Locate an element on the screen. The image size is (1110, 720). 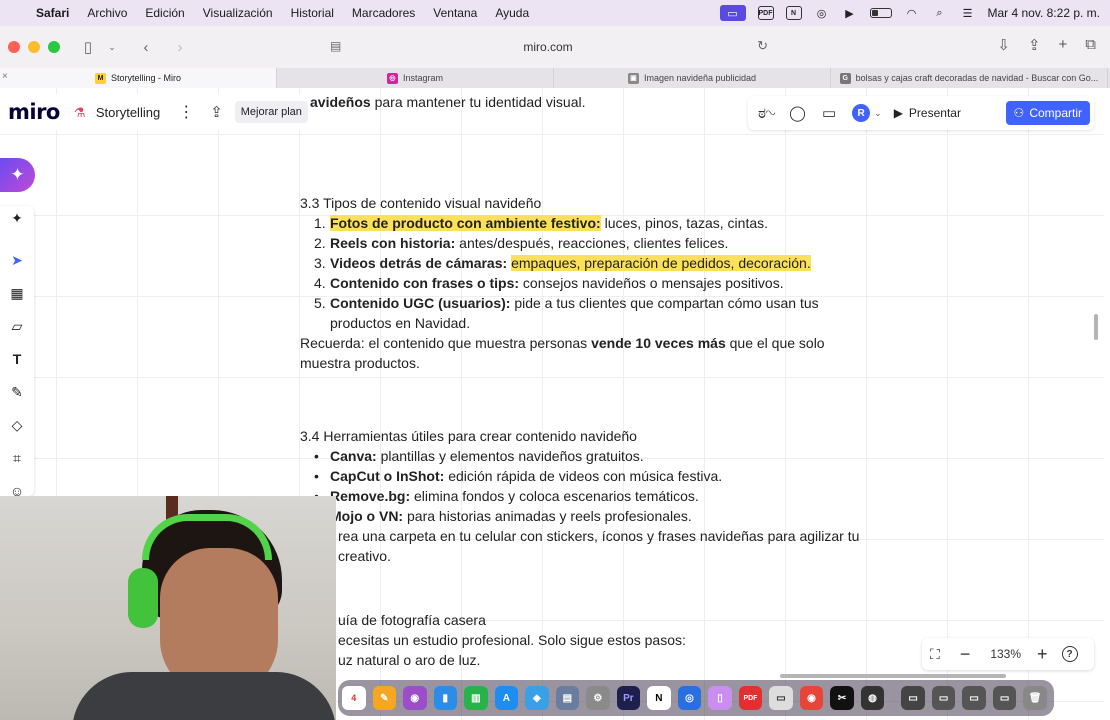
screen-record-icon: ▭ is located at coordinates (732, 13).